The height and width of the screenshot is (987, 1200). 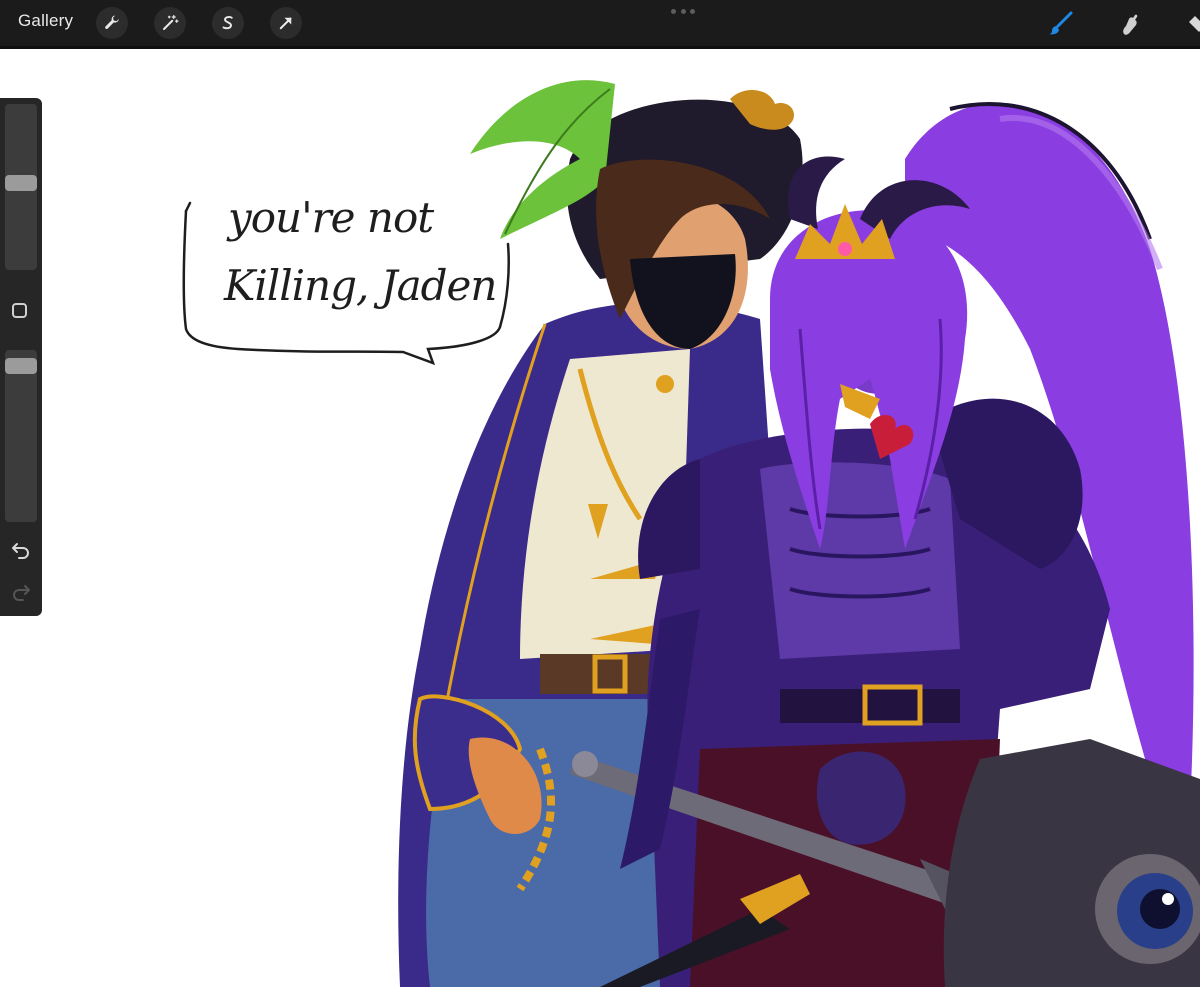 I want to click on wrench-icon, so click(x=112, y=23).